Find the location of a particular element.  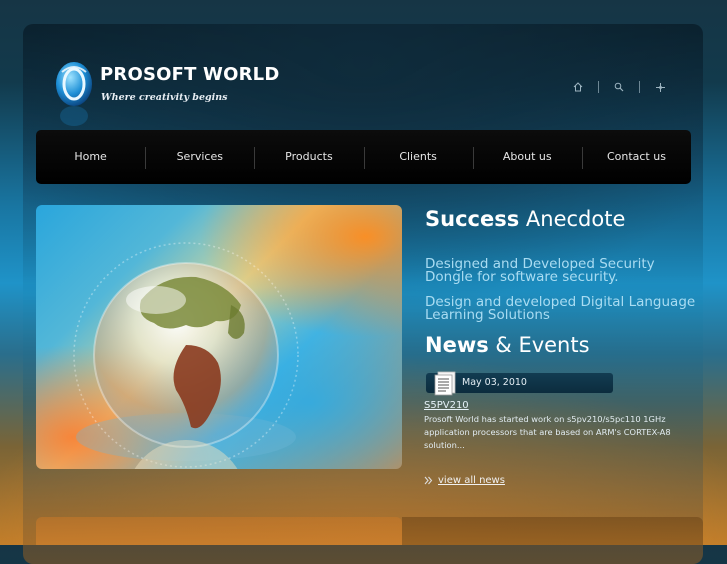

nav-clients: Clients is located at coordinates (418, 157).